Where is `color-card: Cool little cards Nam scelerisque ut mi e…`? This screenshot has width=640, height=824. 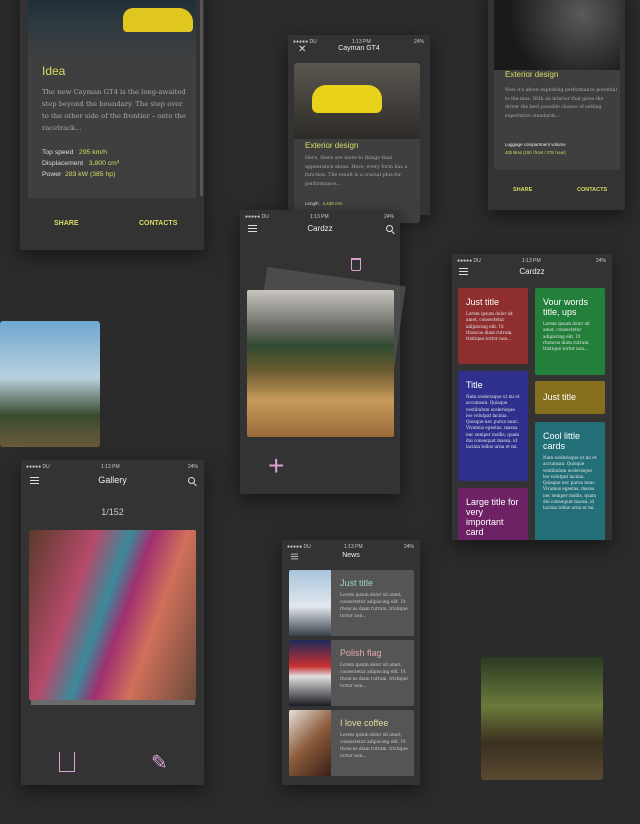
color-card: Cool little cards Nam scelerisque ut mi e… is located at coordinates (570, 481).